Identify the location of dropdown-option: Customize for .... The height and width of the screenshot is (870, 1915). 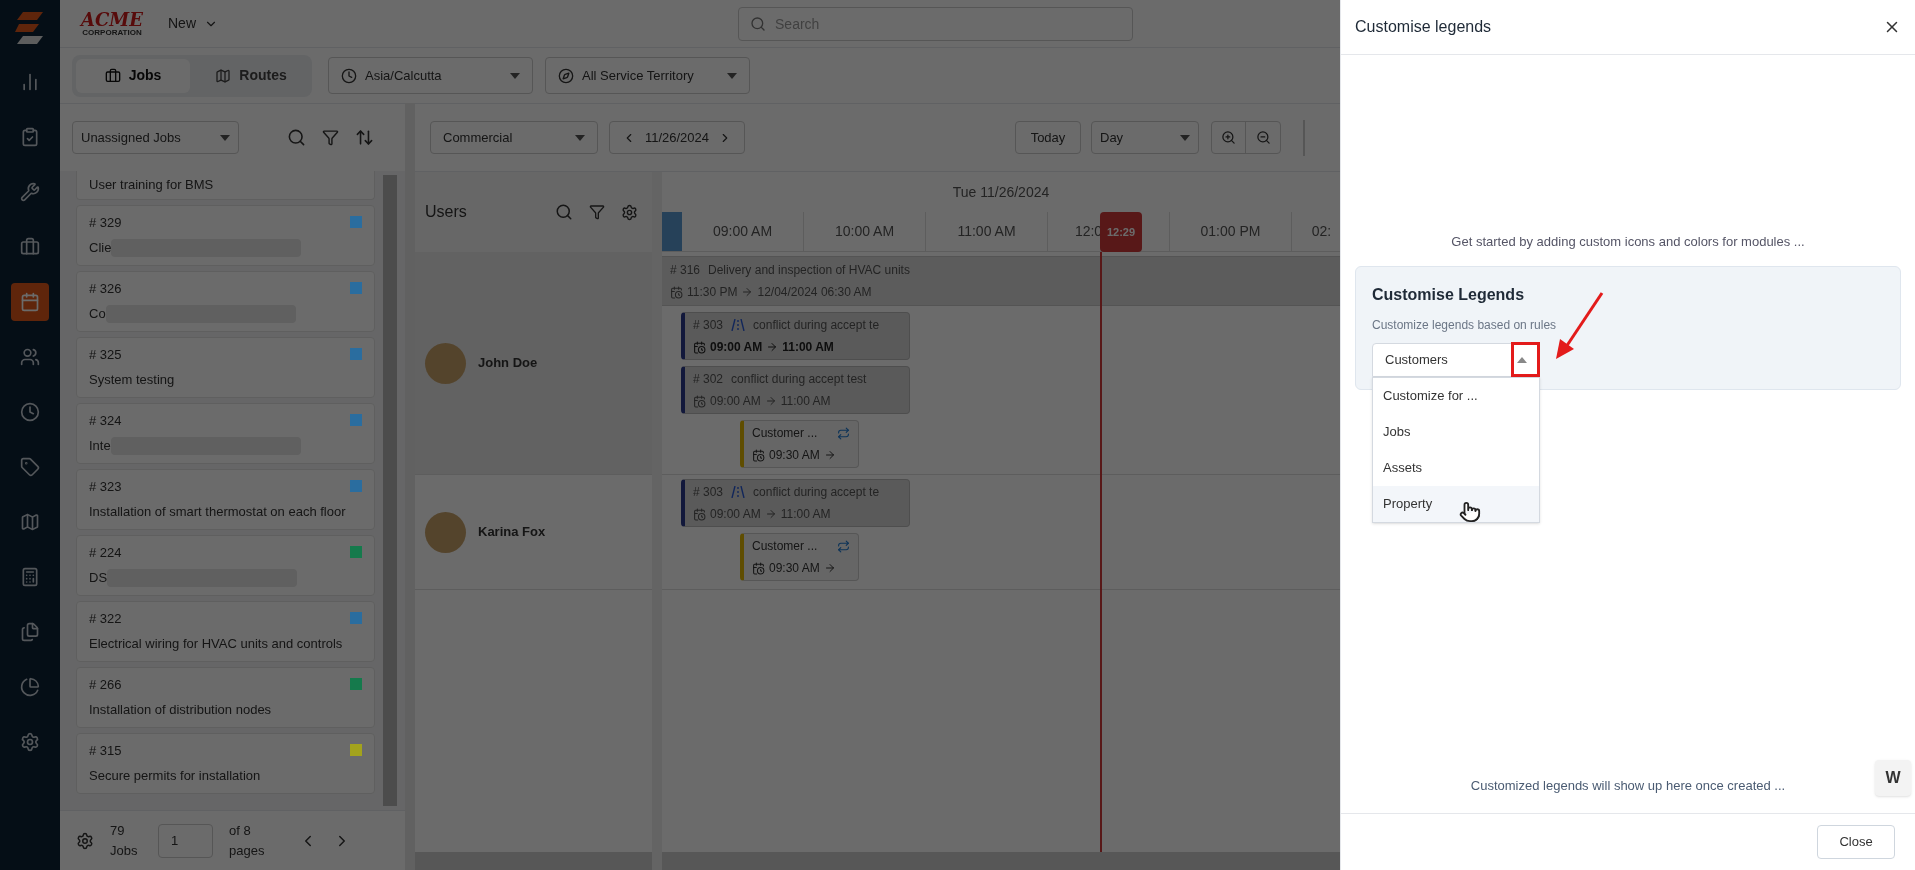
(1456, 395).